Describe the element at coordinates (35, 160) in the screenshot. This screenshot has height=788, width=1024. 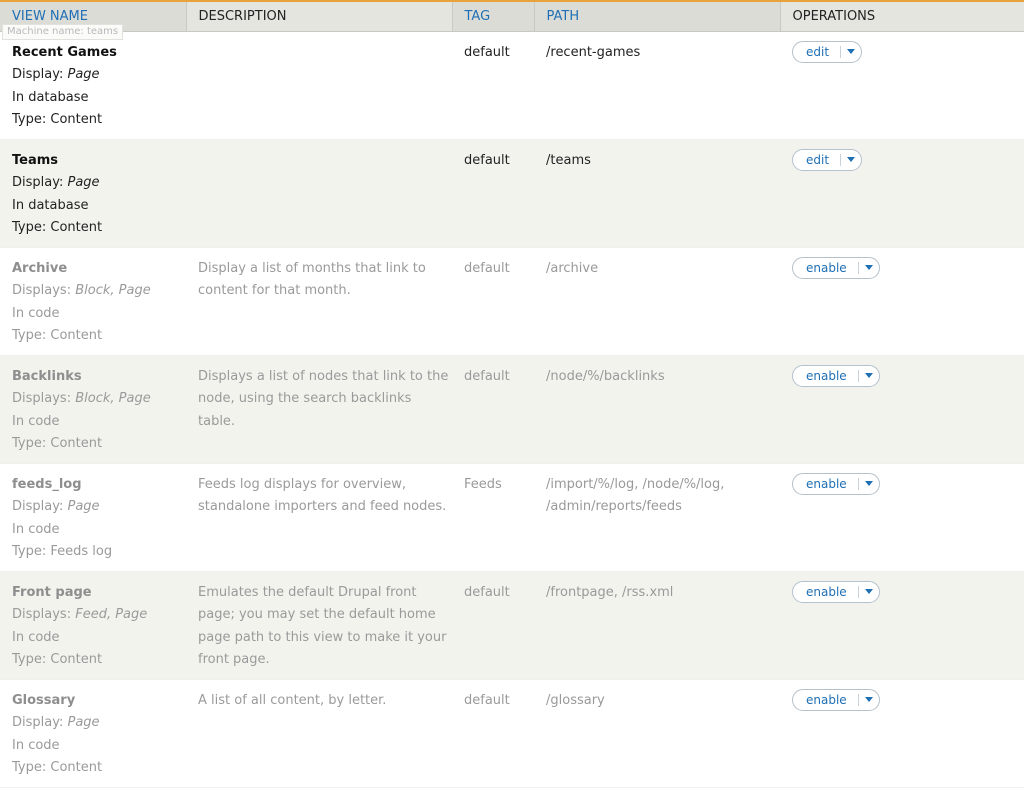
I see `view-name: Teams` at that location.